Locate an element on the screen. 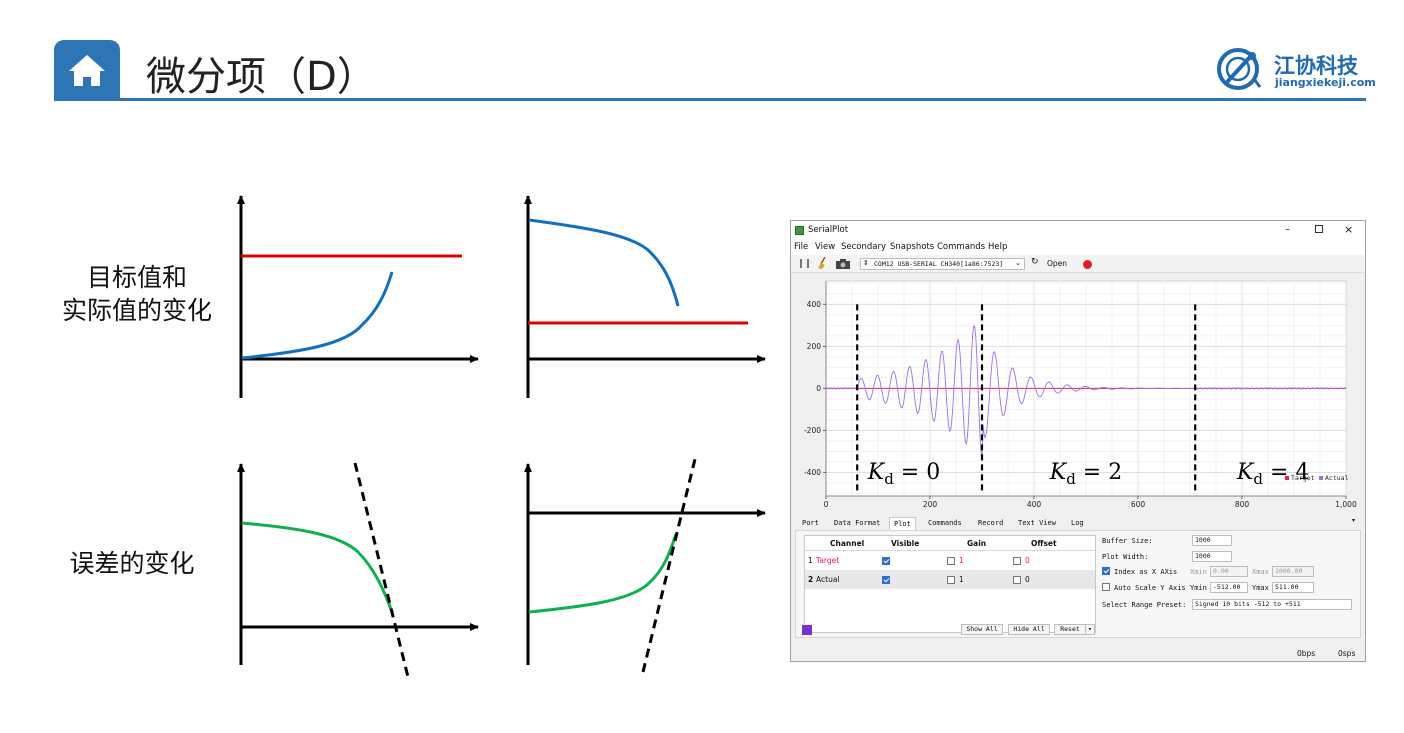  port-select: ⇕ COM12 USB-SERIAL CH340[1a86:7523] ⌄ is located at coordinates (942, 264).